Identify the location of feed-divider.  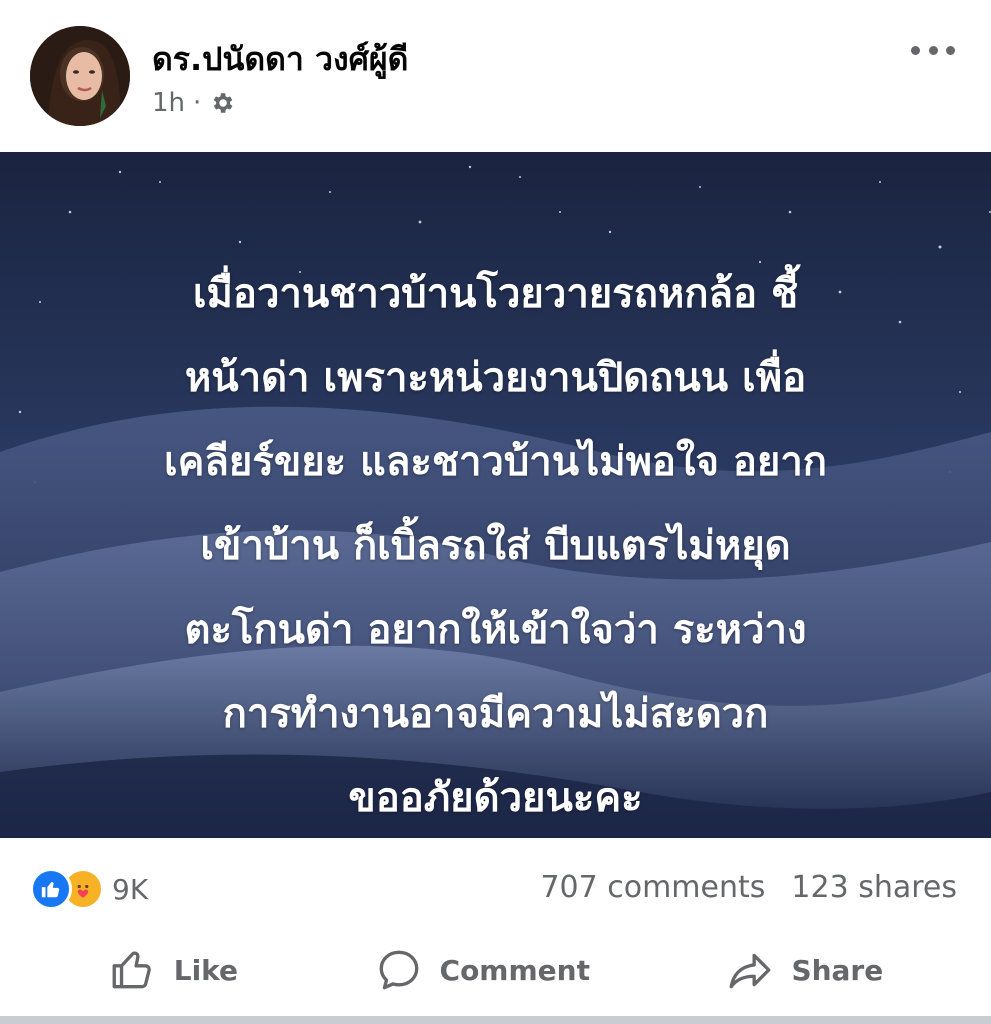
(495, 1020).